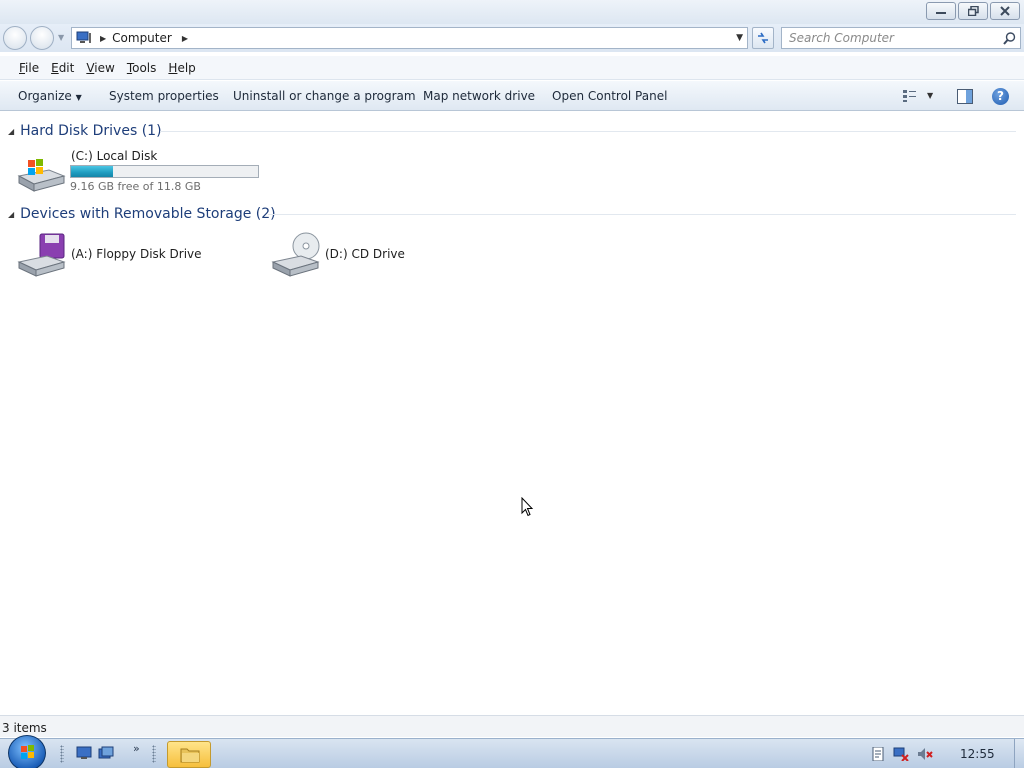 This screenshot has height=768, width=1024. Describe the element at coordinates (29, 68) in the screenshot. I see `menu-file: File` at that location.